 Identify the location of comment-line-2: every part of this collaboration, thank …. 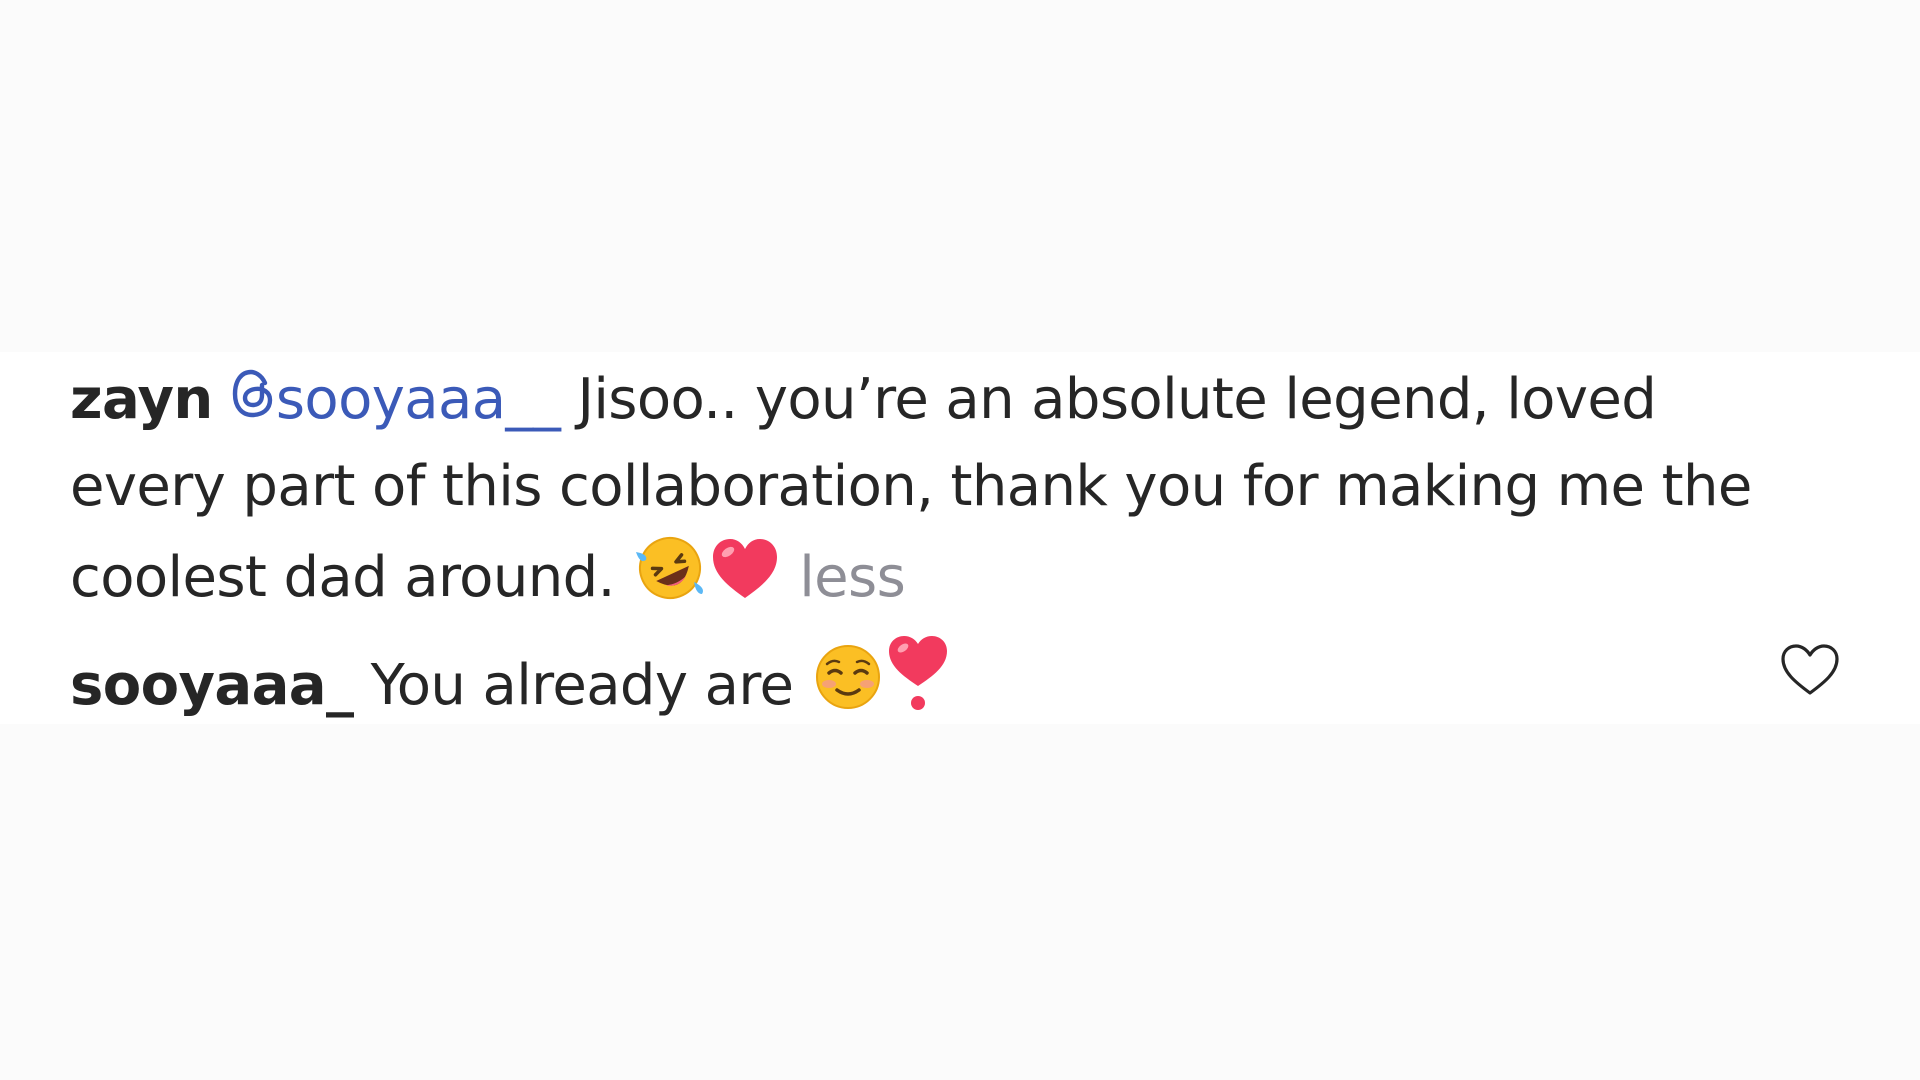
(911, 486).